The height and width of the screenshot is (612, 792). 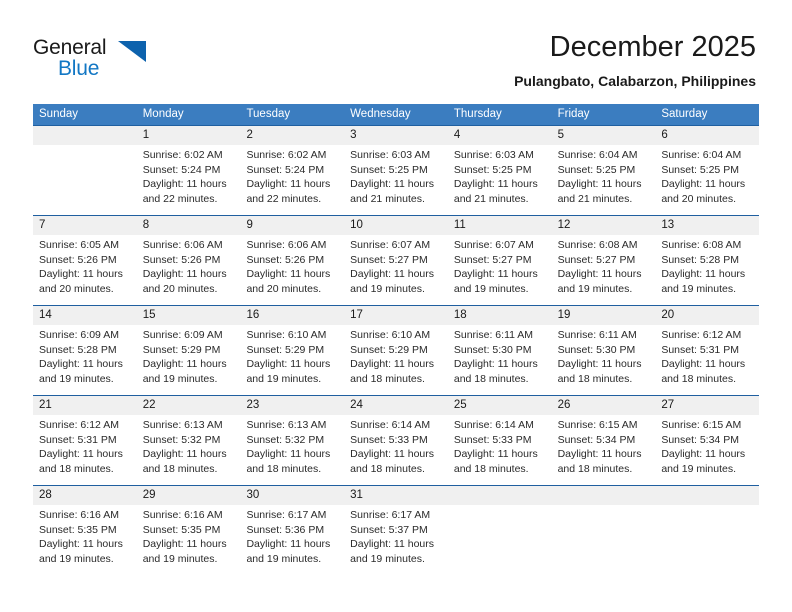 I want to click on day-number: 19, so click(x=564, y=315).